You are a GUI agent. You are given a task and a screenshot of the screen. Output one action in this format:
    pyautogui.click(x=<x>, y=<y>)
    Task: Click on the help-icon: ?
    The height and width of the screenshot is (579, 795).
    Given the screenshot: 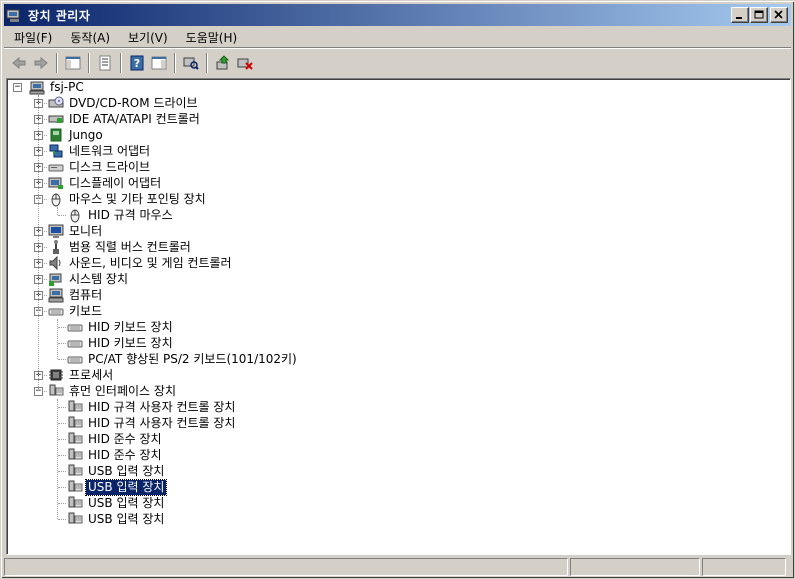 What is the action you would take?
    pyautogui.click(x=137, y=63)
    